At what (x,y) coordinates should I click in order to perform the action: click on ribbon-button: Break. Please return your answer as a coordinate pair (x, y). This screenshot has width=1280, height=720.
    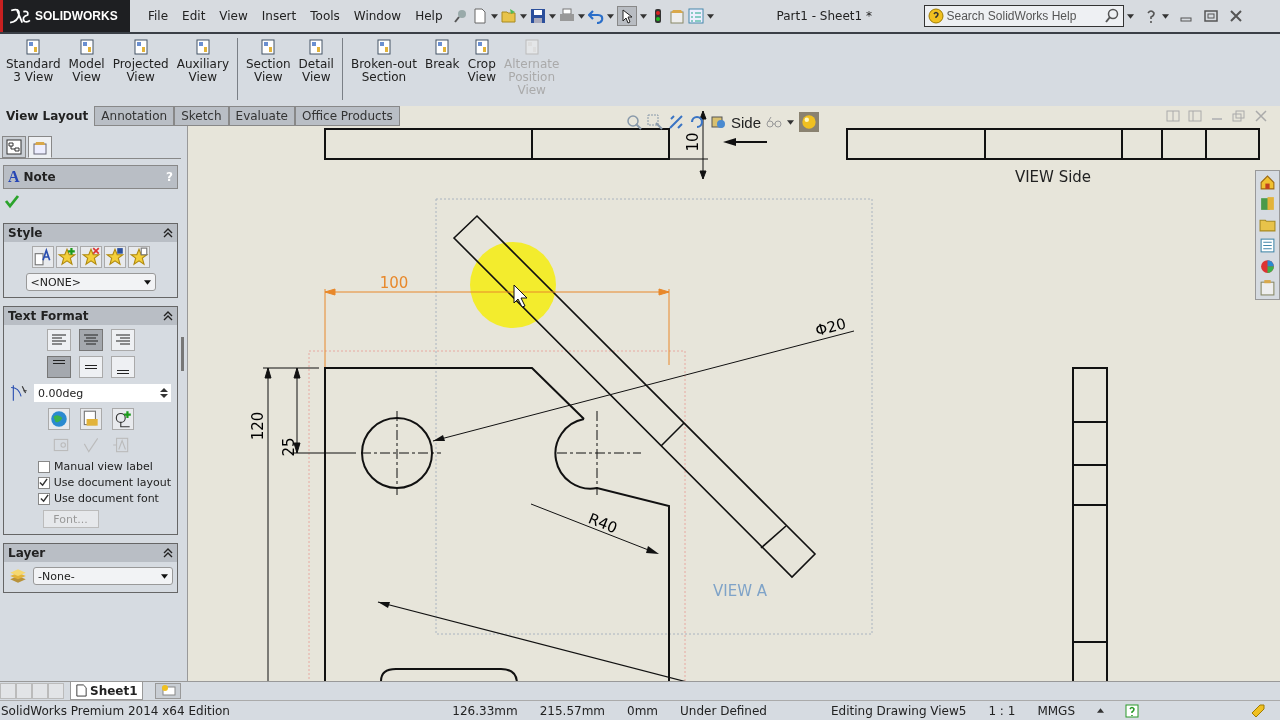
    Looking at the image, I should click on (442, 54).